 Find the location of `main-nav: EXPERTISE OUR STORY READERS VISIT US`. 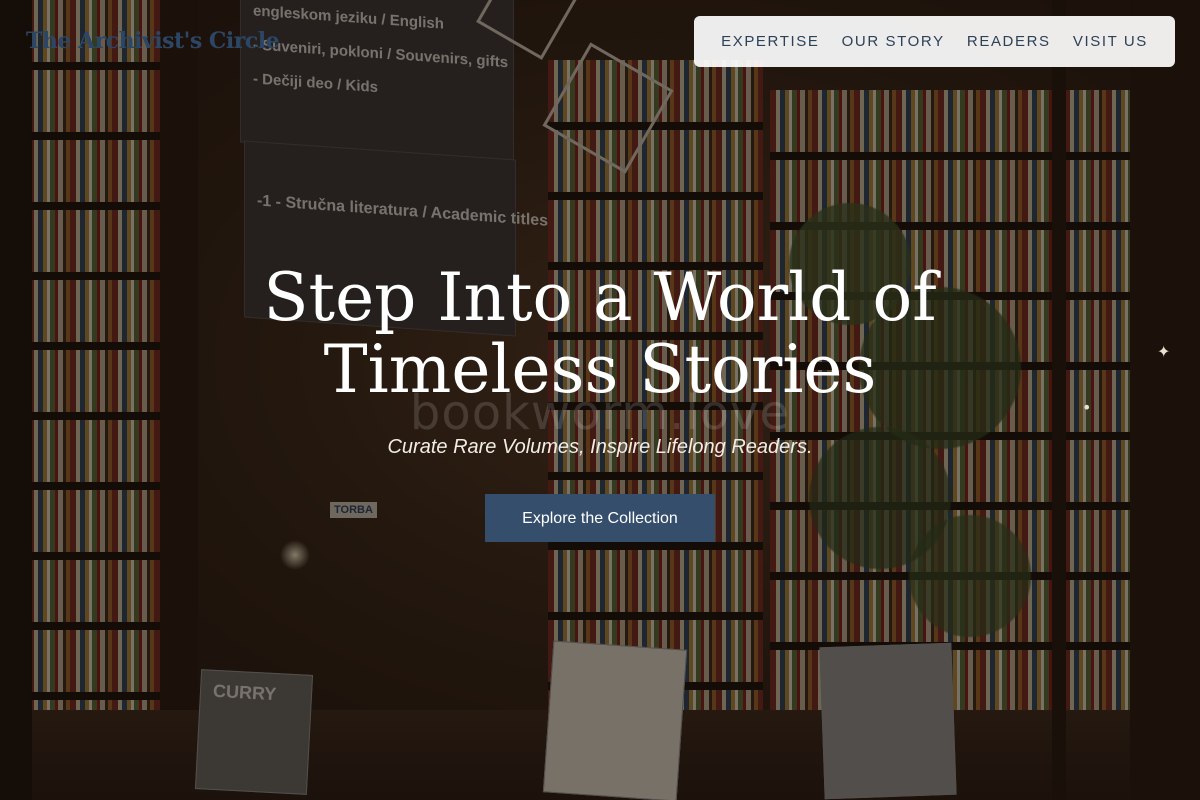

main-nav: EXPERTISE OUR STORY READERS VISIT US is located at coordinates (934, 41).